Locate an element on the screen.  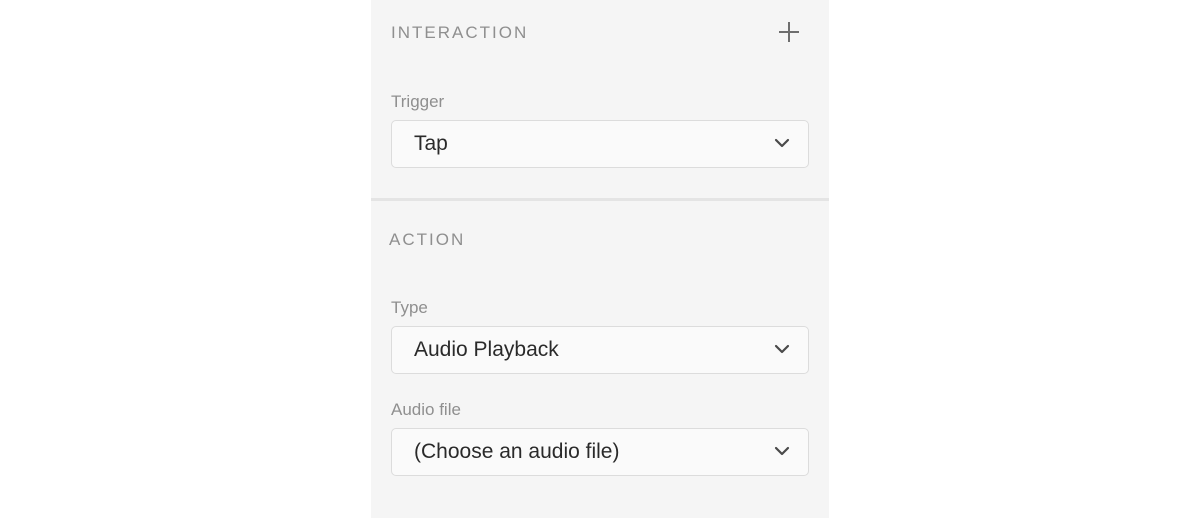
interaction-section: INTERACTION Trigger Tap is located at coordinates (600, 99).